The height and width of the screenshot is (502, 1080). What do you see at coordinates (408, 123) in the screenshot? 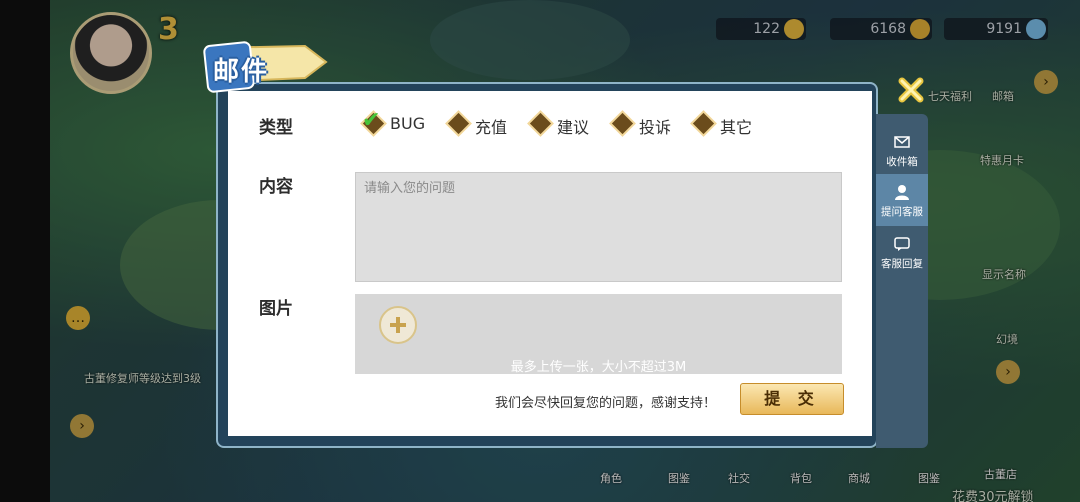
I see `type-option-label: BUG` at bounding box center [408, 123].